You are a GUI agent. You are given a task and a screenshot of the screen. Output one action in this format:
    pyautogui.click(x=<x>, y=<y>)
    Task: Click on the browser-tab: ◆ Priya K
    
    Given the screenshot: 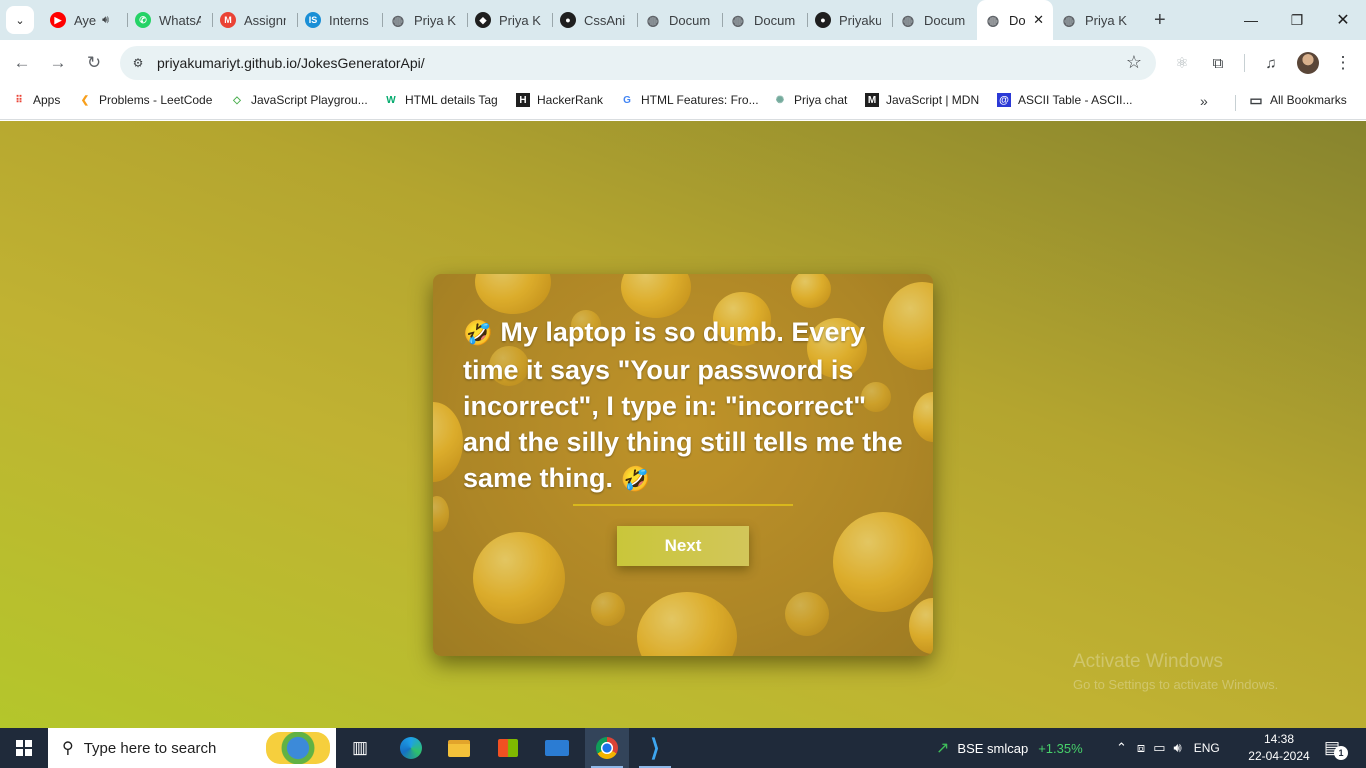 What is the action you would take?
    pyautogui.click(x=509, y=20)
    